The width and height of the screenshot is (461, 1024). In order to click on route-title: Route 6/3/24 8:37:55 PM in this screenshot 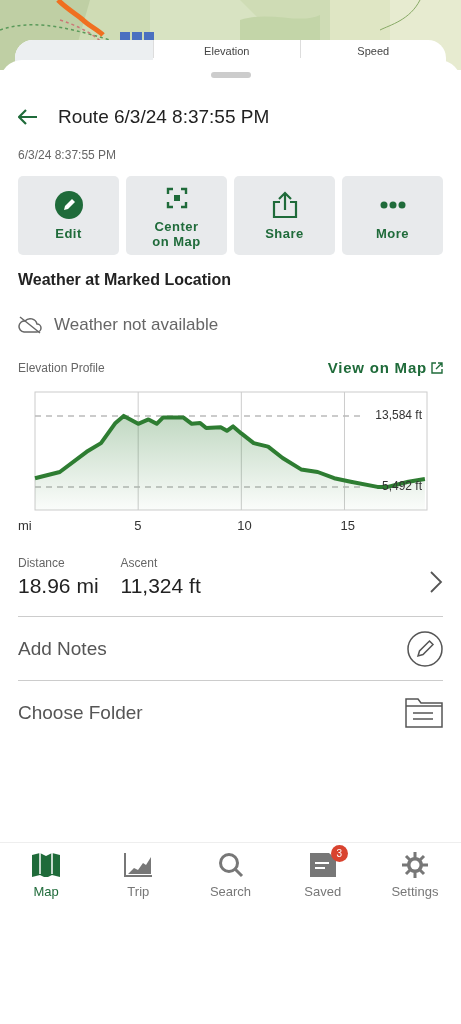, I will do `click(164, 117)`.